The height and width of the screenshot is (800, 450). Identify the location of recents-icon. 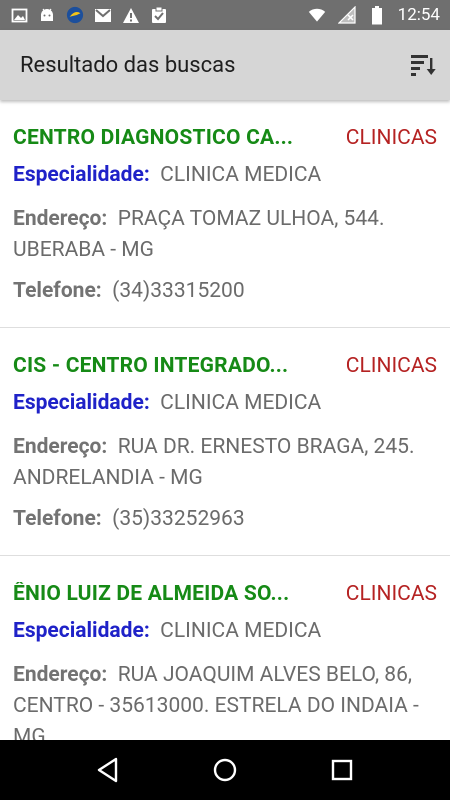
(341, 770).